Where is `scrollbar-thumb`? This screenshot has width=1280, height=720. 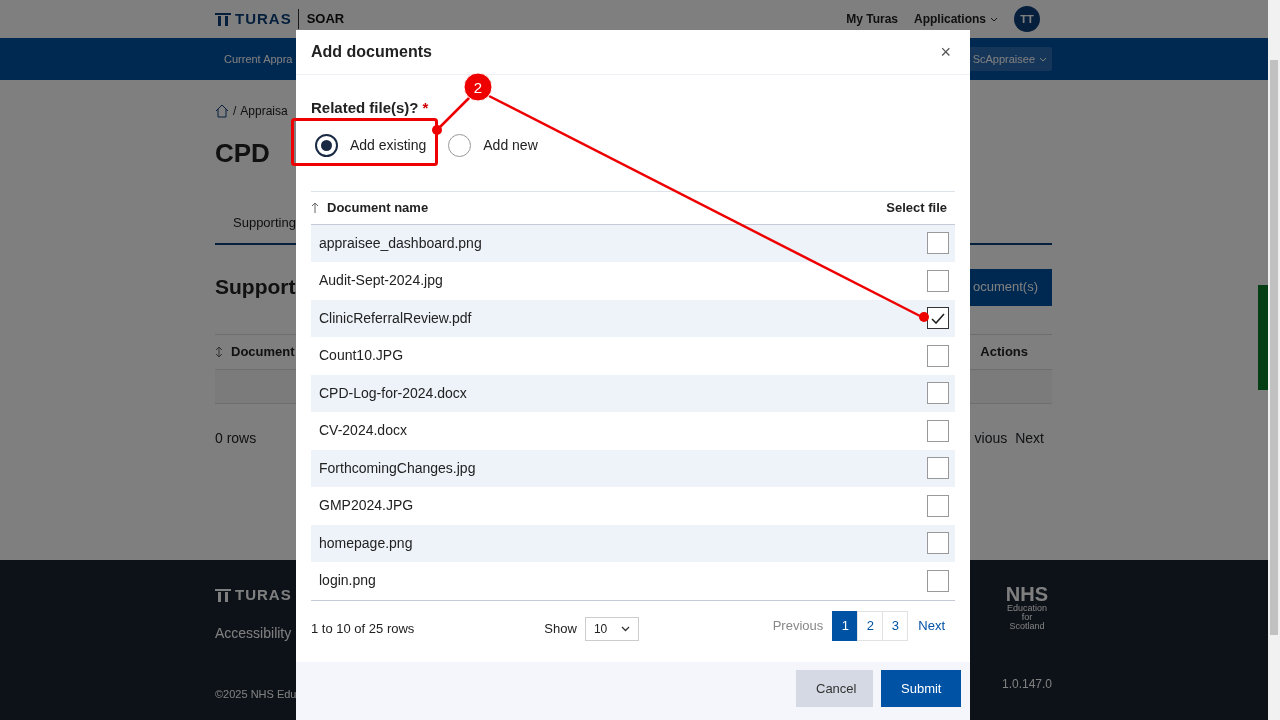 scrollbar-thumb is located at coordinates (1274, 347).